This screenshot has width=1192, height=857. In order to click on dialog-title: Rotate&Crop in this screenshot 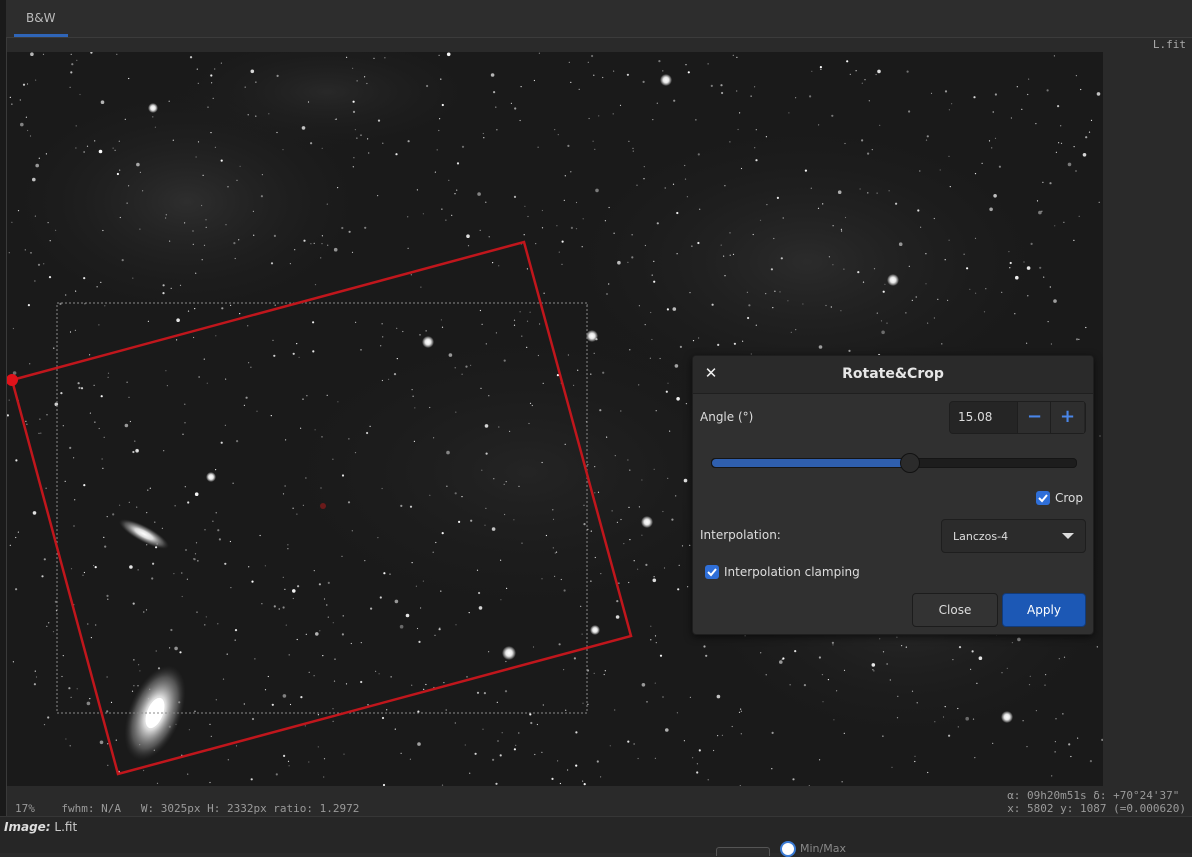, I will do `click(893, 374)`.